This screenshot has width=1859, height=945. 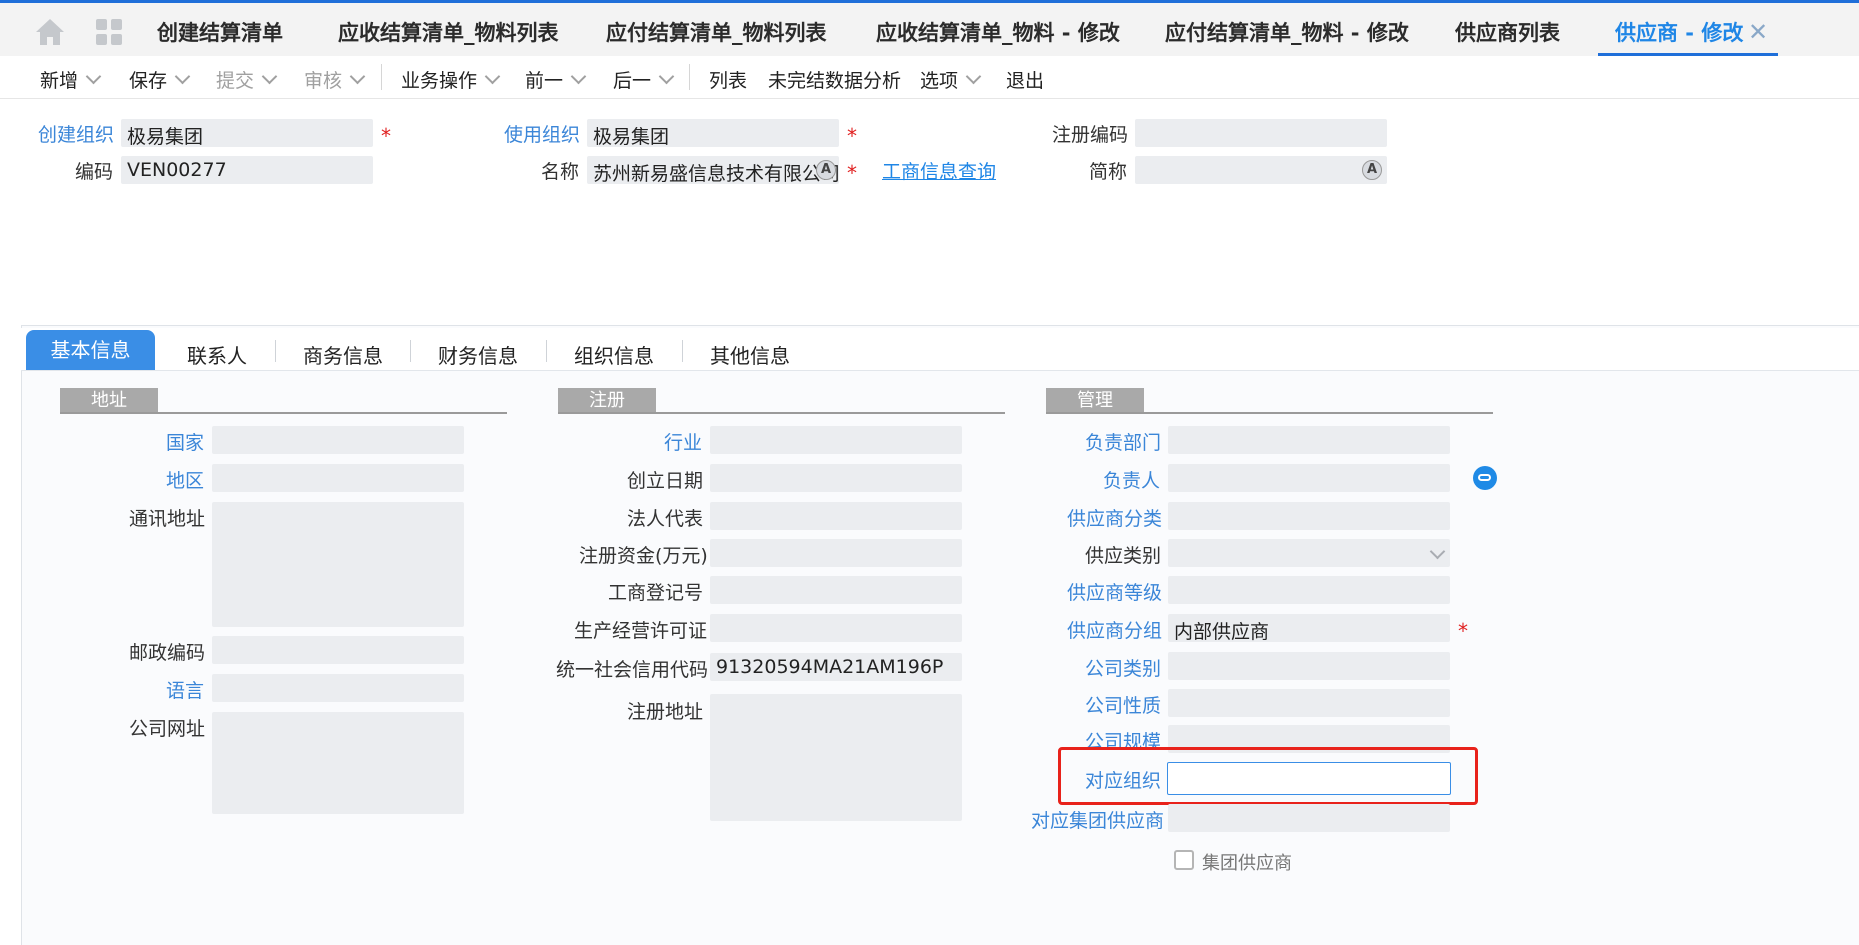 What do you see at coordinates (338, 440) in the screenshot?
I see `country-field` at bounding box center [338, 440].